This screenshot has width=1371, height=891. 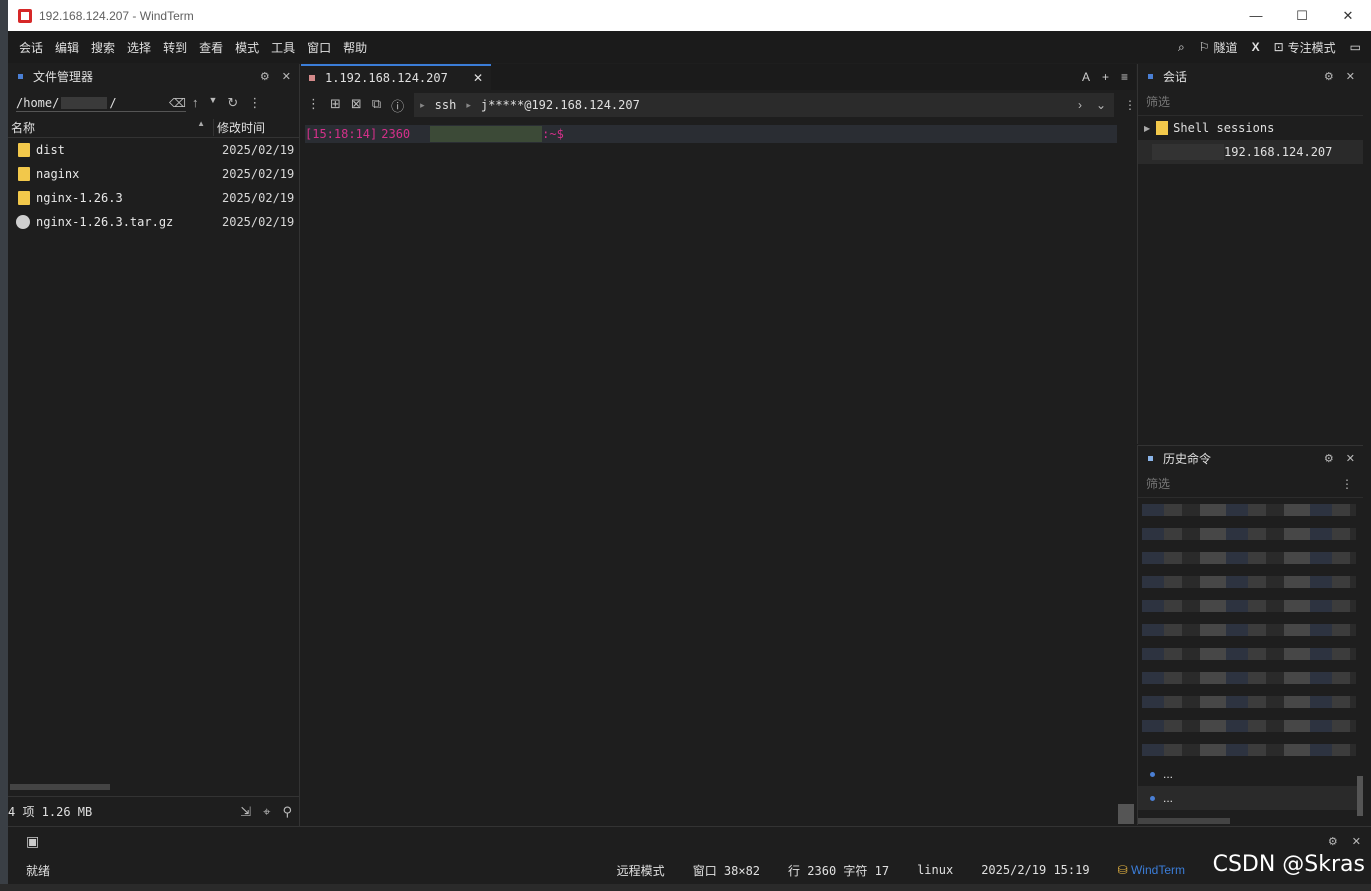 I want to click on search-icon: ⌕, so click(x=1181, y=47).